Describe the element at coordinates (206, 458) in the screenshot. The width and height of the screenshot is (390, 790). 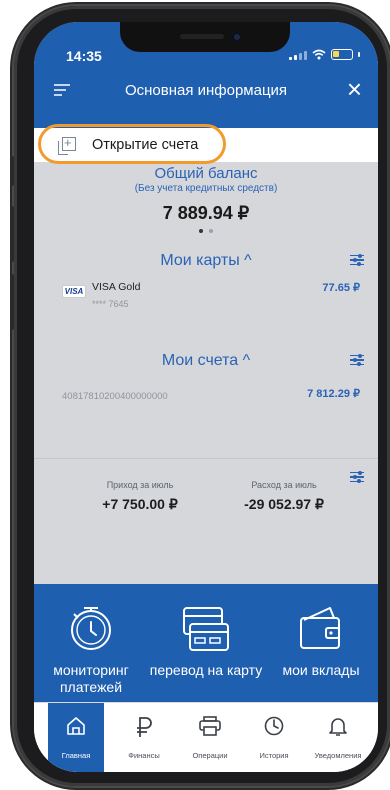
I see `section-divider` at that location.